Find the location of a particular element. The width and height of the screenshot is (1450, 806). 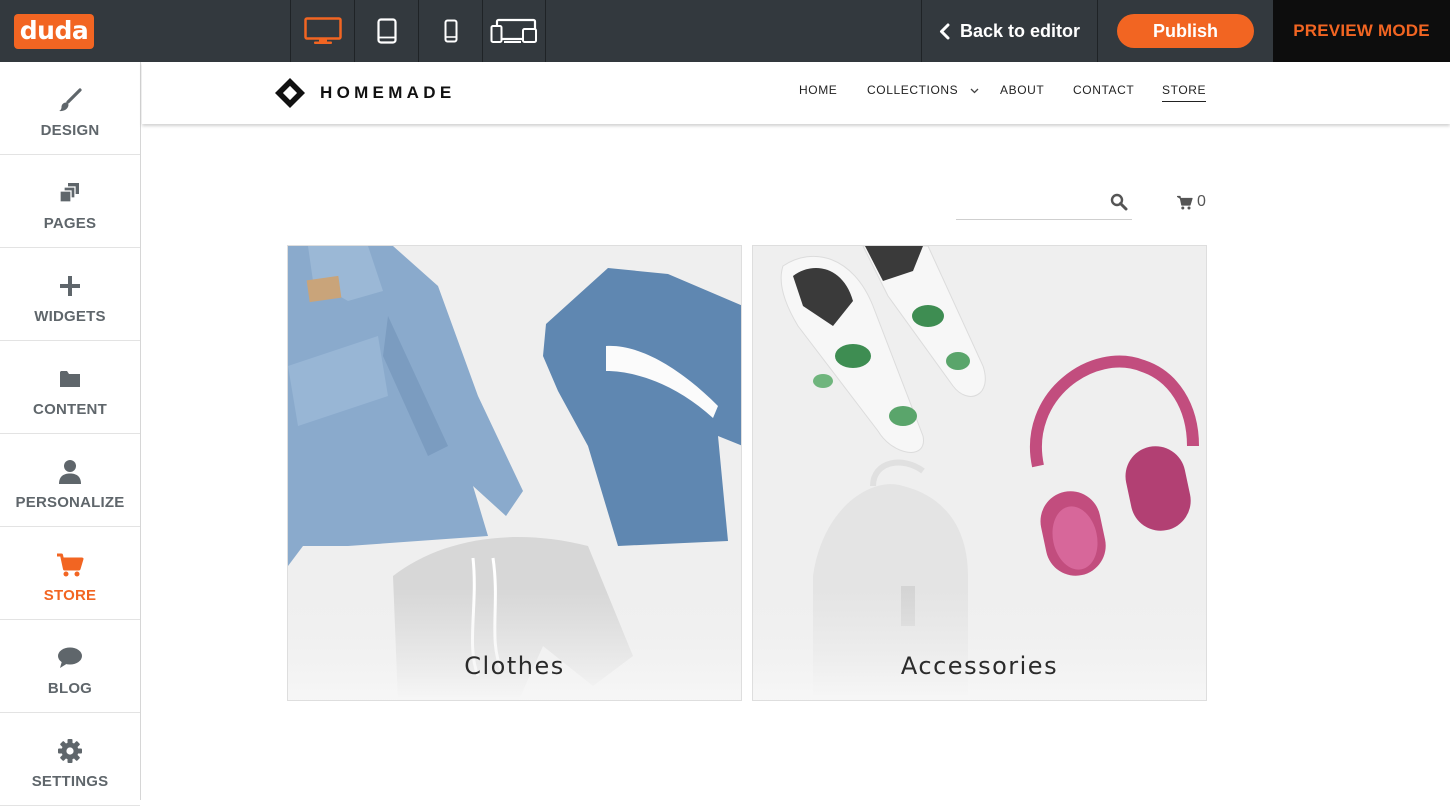

nav-contact: CONTACT is located at coordinates (1103, 90).